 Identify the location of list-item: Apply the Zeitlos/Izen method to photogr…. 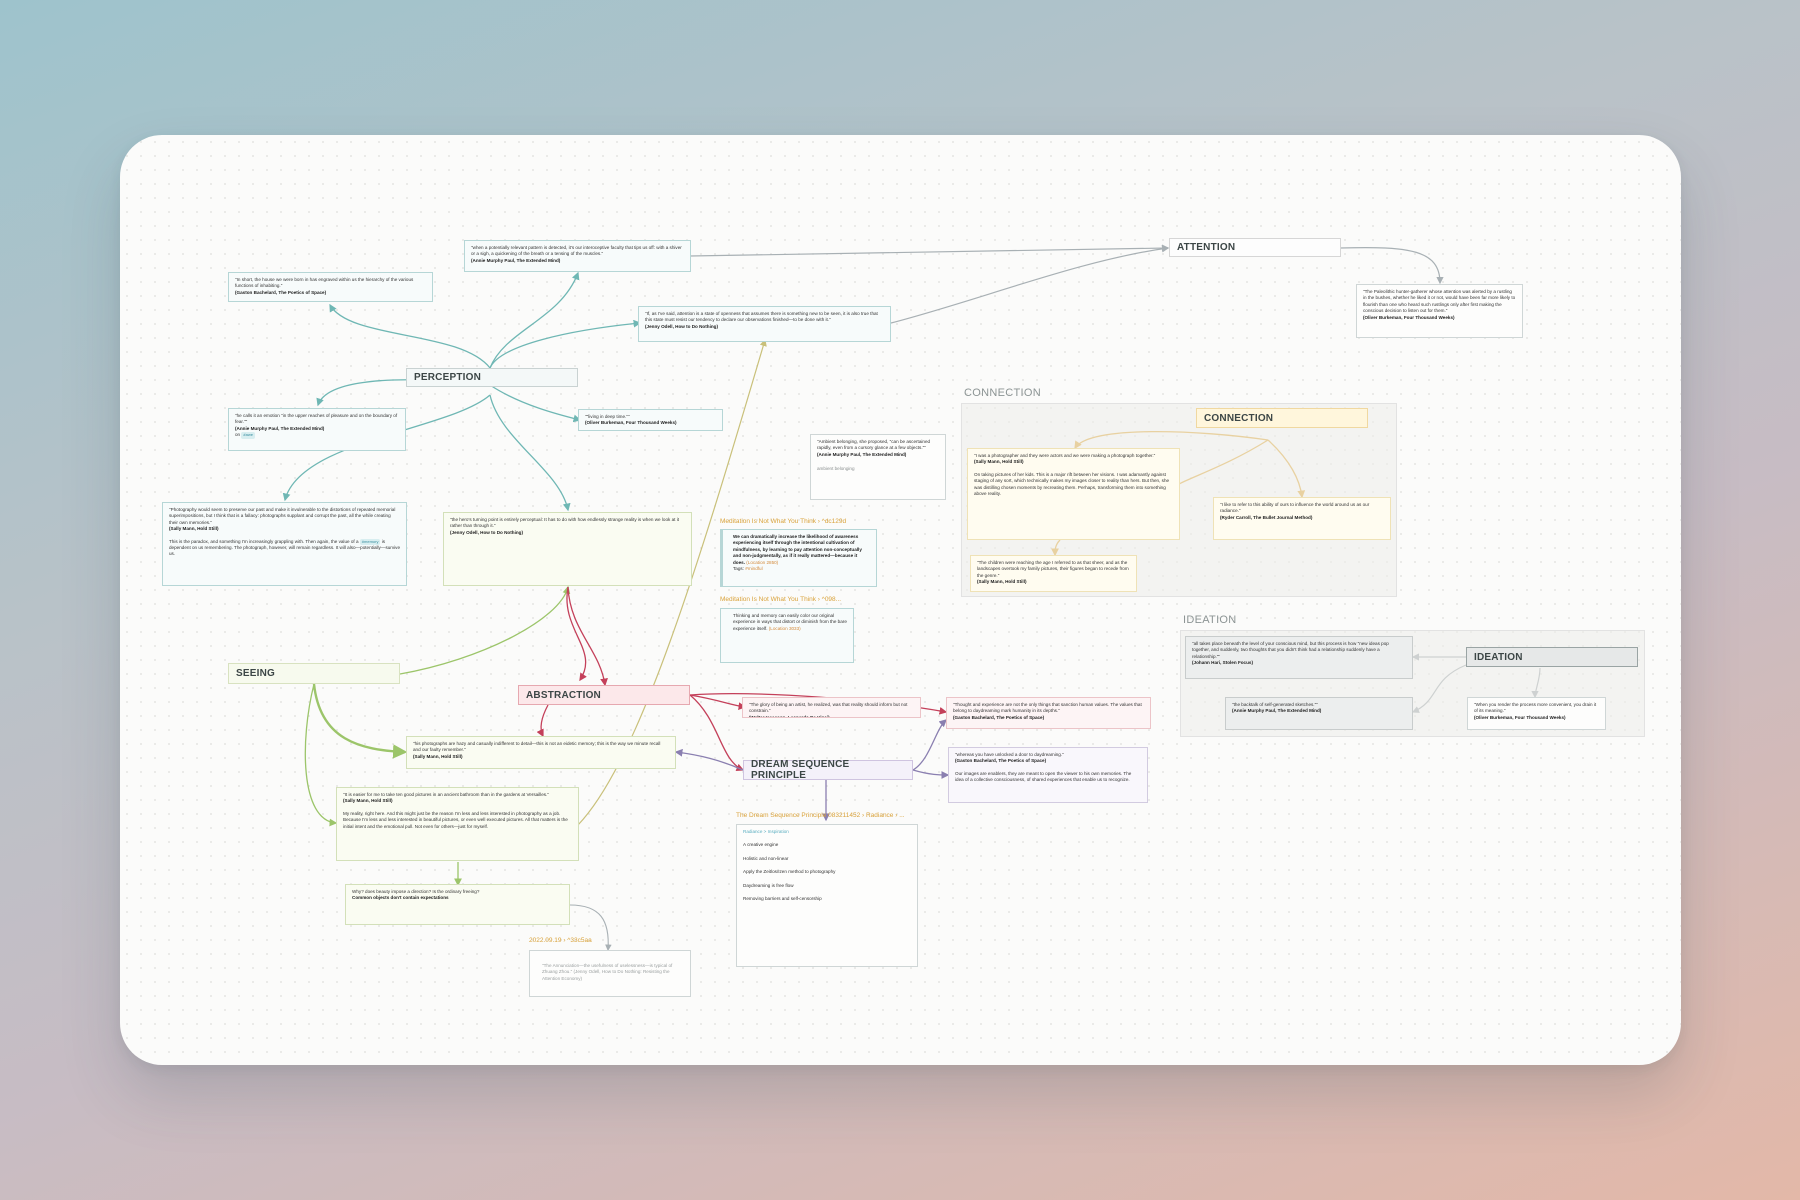
(789, 872).